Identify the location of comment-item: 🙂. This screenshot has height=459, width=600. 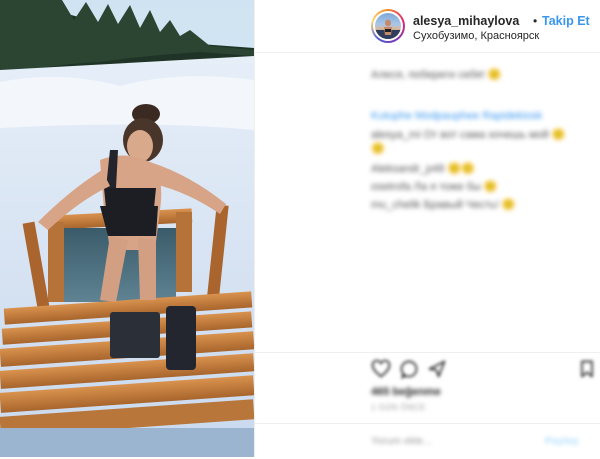
(378, 148).